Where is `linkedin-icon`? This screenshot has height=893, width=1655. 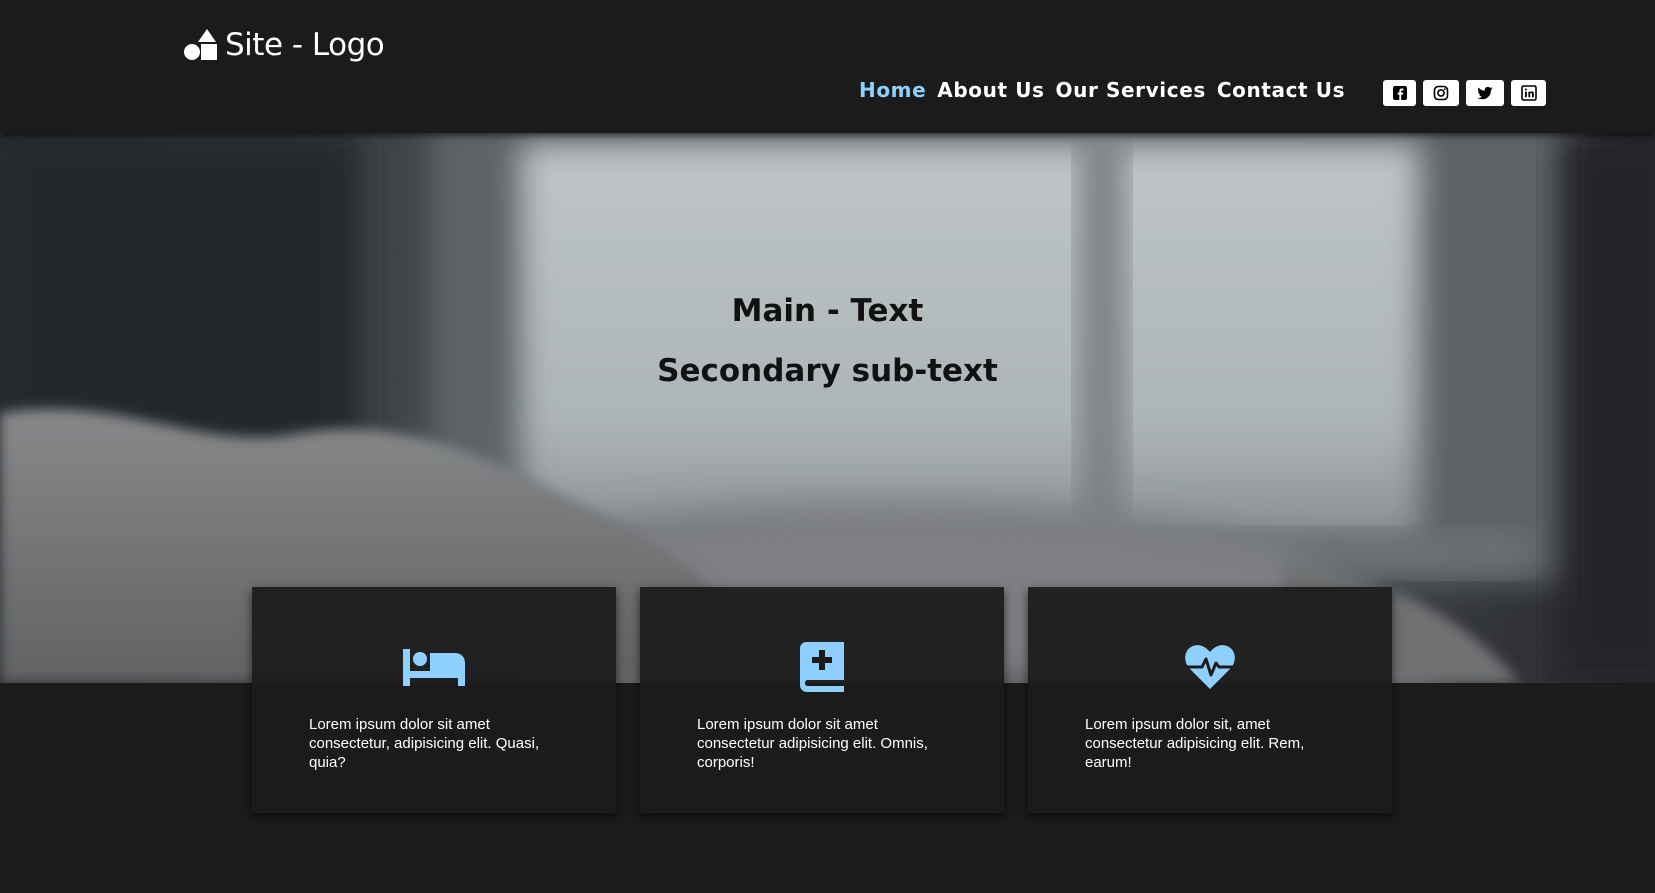
linkedin-icon is located at coordinates (1528, 93).